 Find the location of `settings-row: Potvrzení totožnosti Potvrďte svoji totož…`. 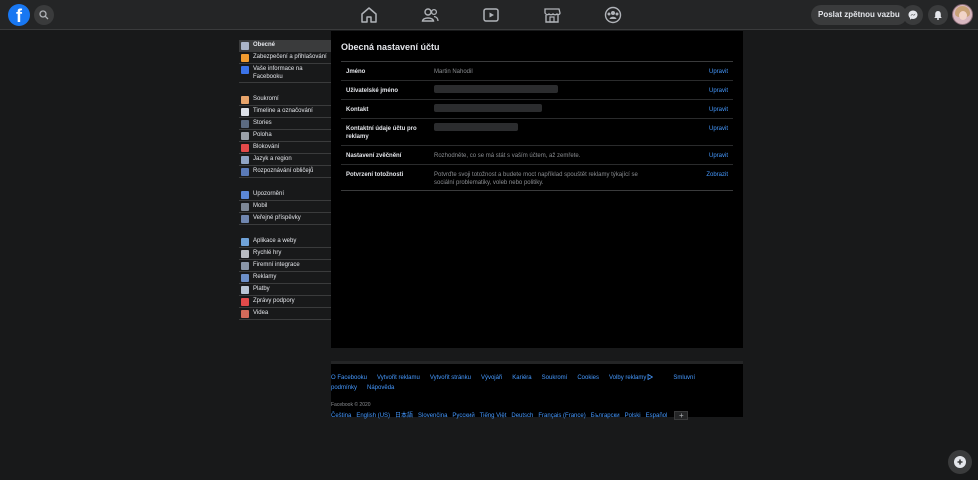

settings-row: Potvrzení totožnosti Potvrďte svoji totož… is located at coordinates (537, 177).